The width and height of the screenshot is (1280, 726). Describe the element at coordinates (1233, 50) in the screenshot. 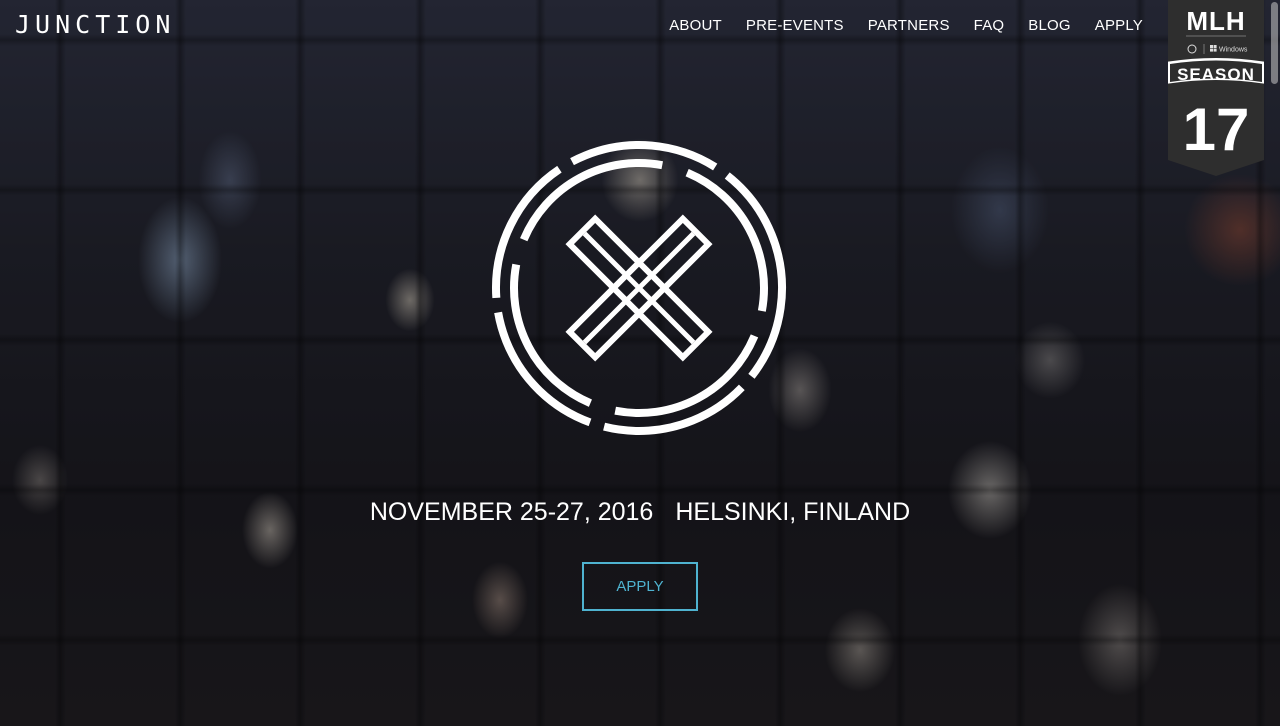

I see `windows-label: Windows` at that location.